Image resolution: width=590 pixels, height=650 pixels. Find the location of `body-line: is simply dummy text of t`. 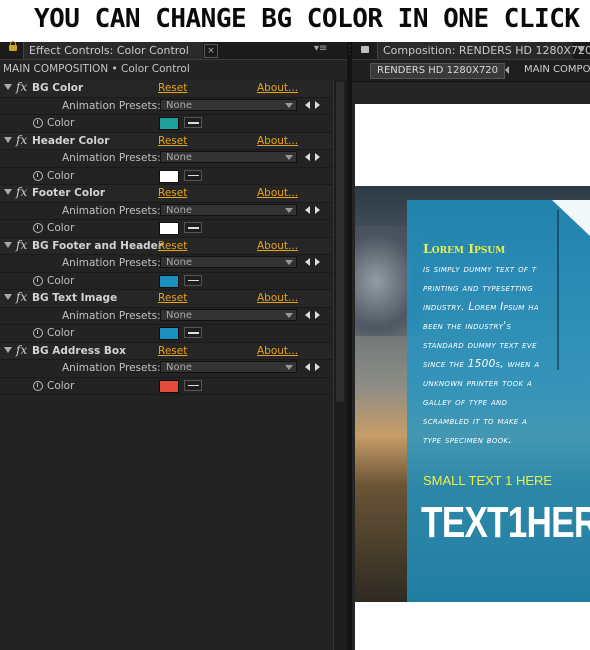

body-line: is simply dummy text of t is located at coordinates (480, 269).